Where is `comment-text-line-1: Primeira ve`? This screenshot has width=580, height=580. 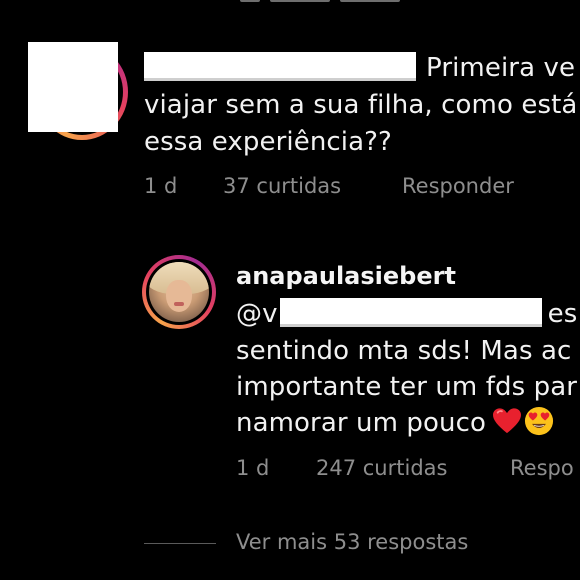 comment-text-line-1: Primeira ve is located at coordinates (359, 68).